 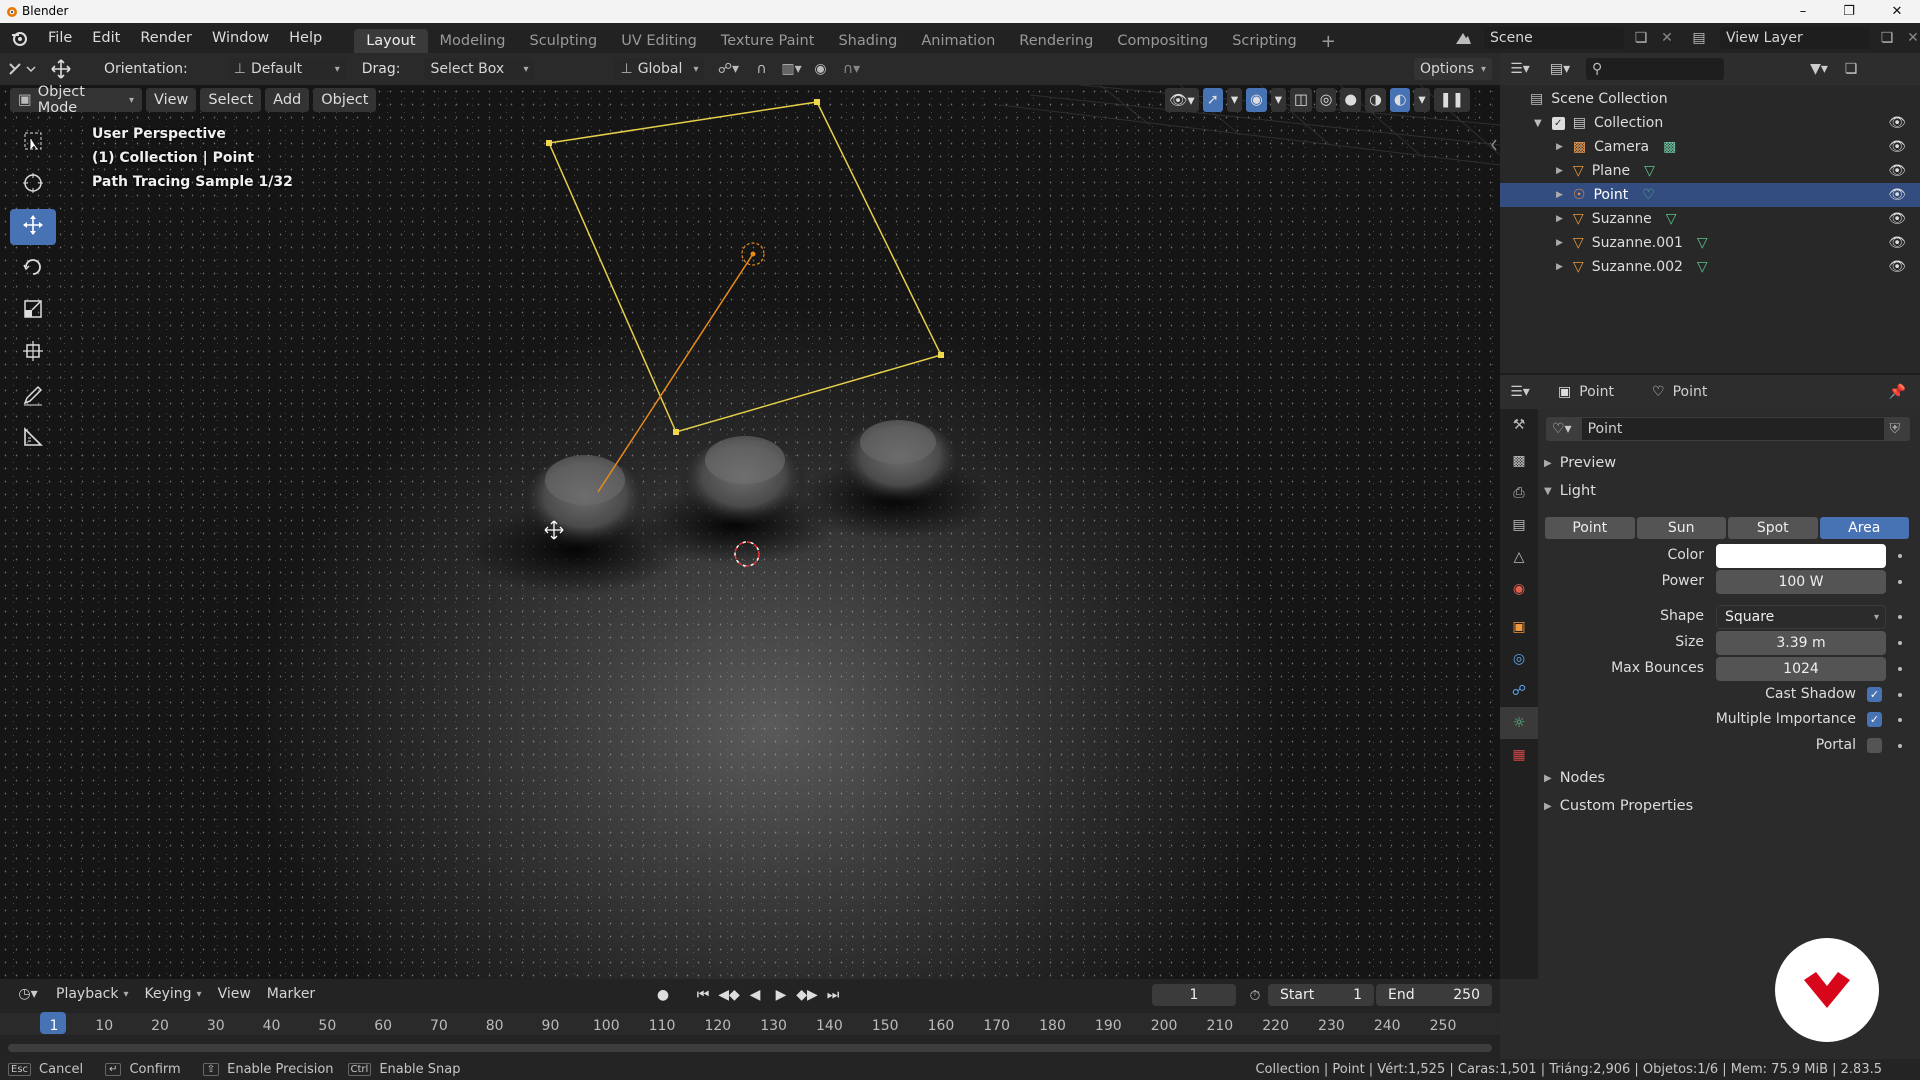 What do you see at coordinates (1162, 41) in the screenshot?
I see `tab-compositing: Compositing` at bounding box center [1162, 41].